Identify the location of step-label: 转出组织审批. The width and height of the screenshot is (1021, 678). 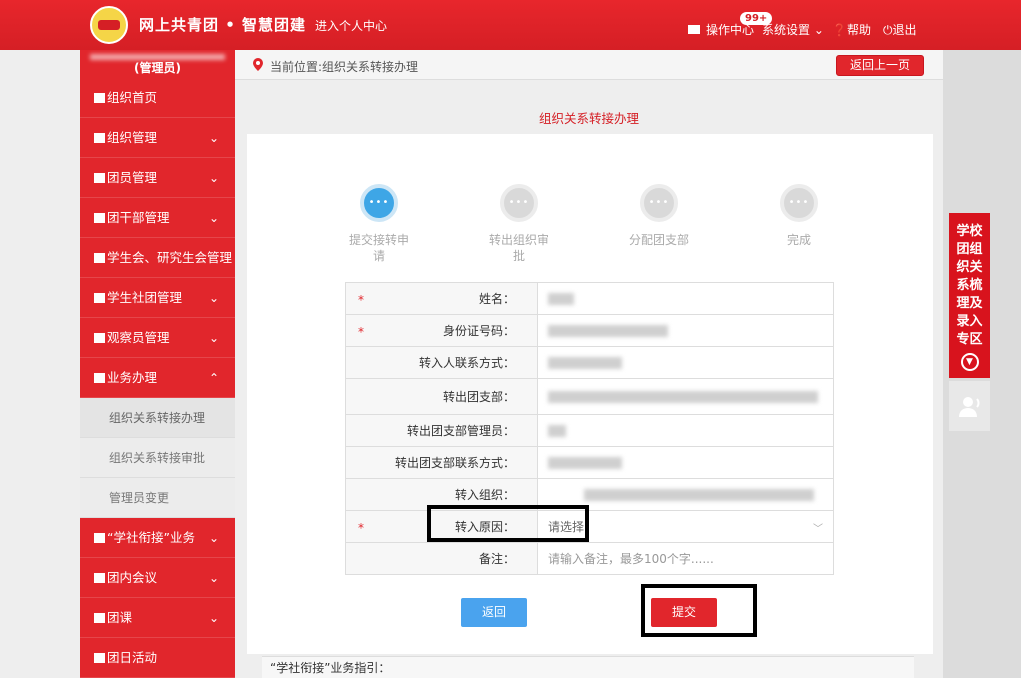
(518, 248).